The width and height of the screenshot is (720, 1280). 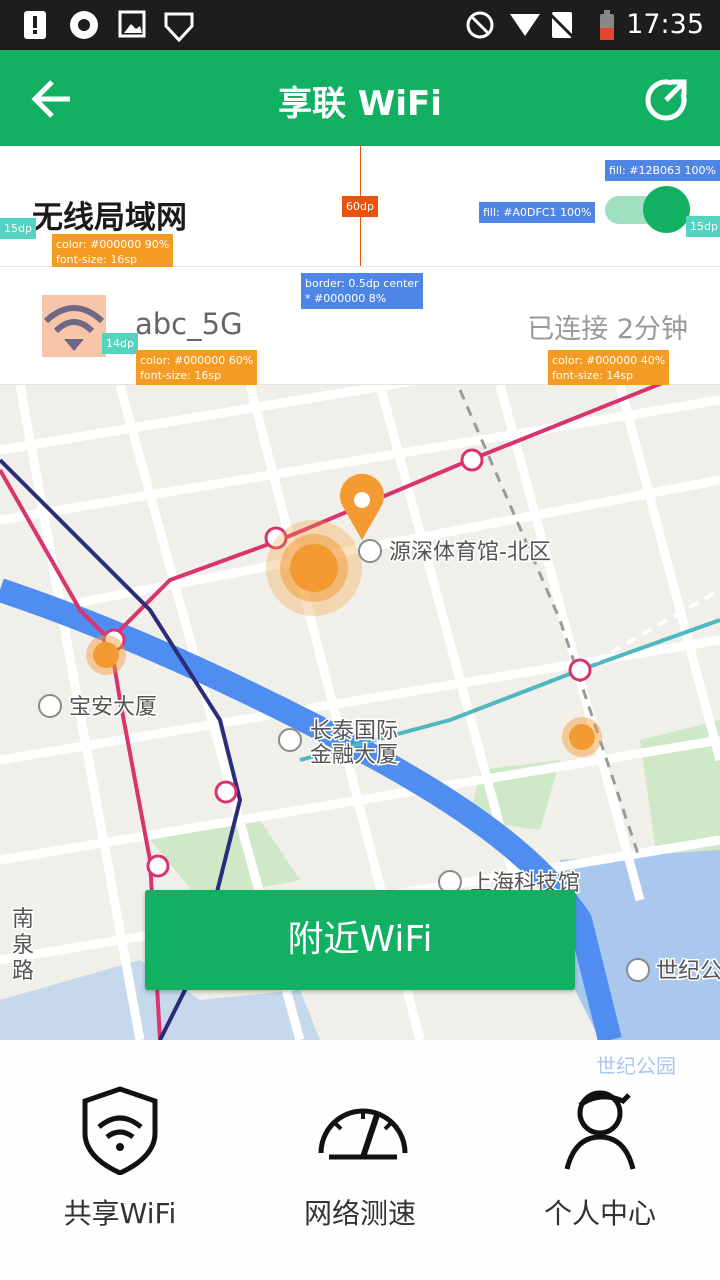 I want to click on spec-wlan-text: color: #000000 90% font-size: 16sp, so click(x=113, y=252).